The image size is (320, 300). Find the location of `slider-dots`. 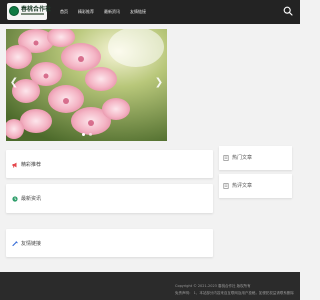

slider-dots is located at coordinates (86, 134).